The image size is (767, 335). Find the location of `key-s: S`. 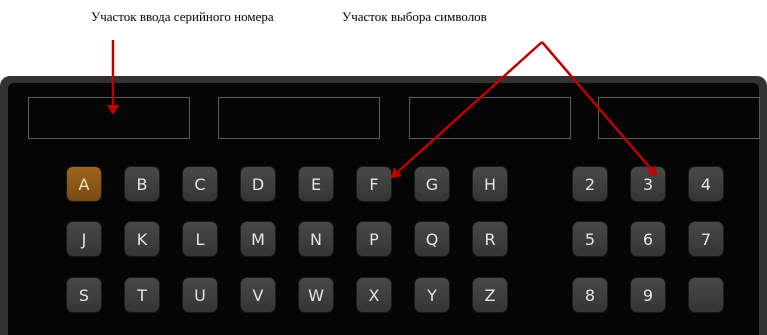

key-s: S is located at coordinates (84, 295).